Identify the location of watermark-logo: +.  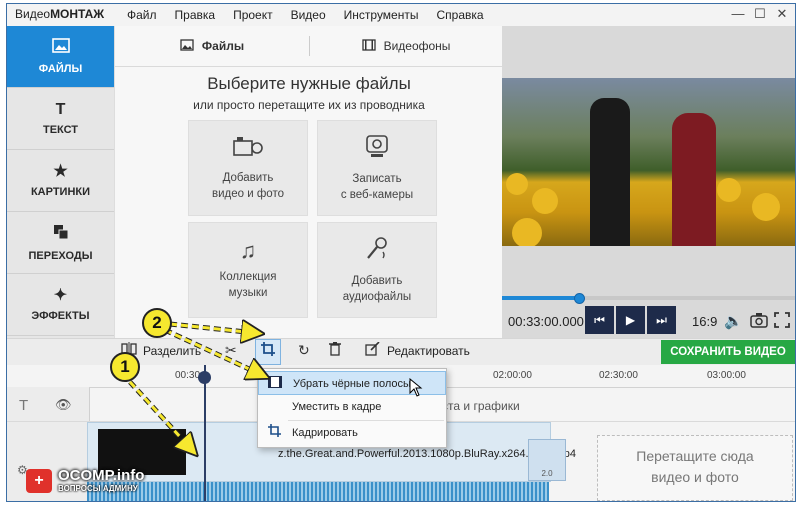
(39, 481).